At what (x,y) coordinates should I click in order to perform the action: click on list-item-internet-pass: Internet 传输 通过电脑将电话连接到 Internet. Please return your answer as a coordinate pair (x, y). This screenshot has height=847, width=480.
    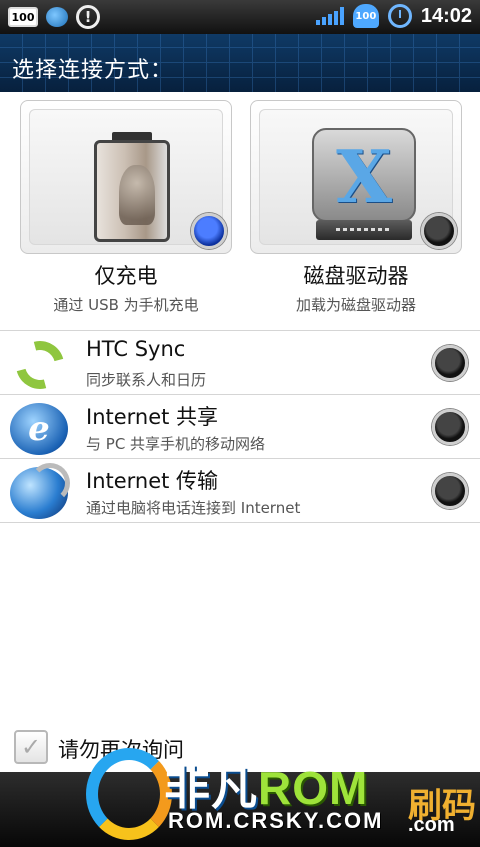
    Looking at the image, I should click on (240, 490).